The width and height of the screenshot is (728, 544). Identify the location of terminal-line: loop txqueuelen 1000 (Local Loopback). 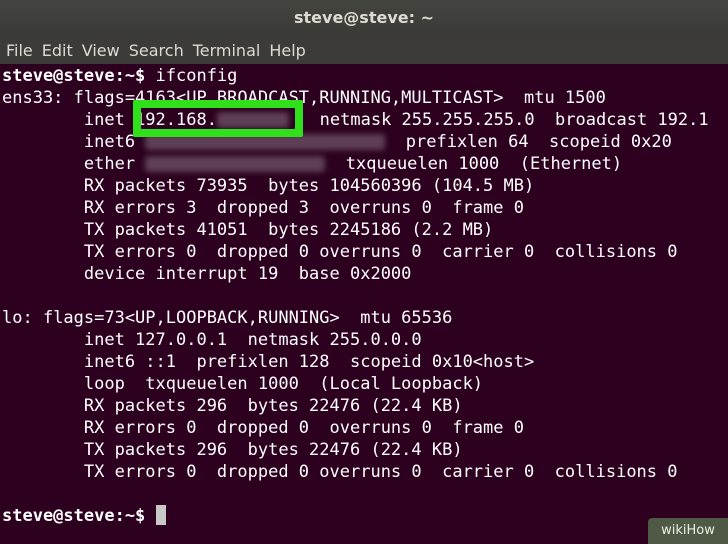
(243, 384).